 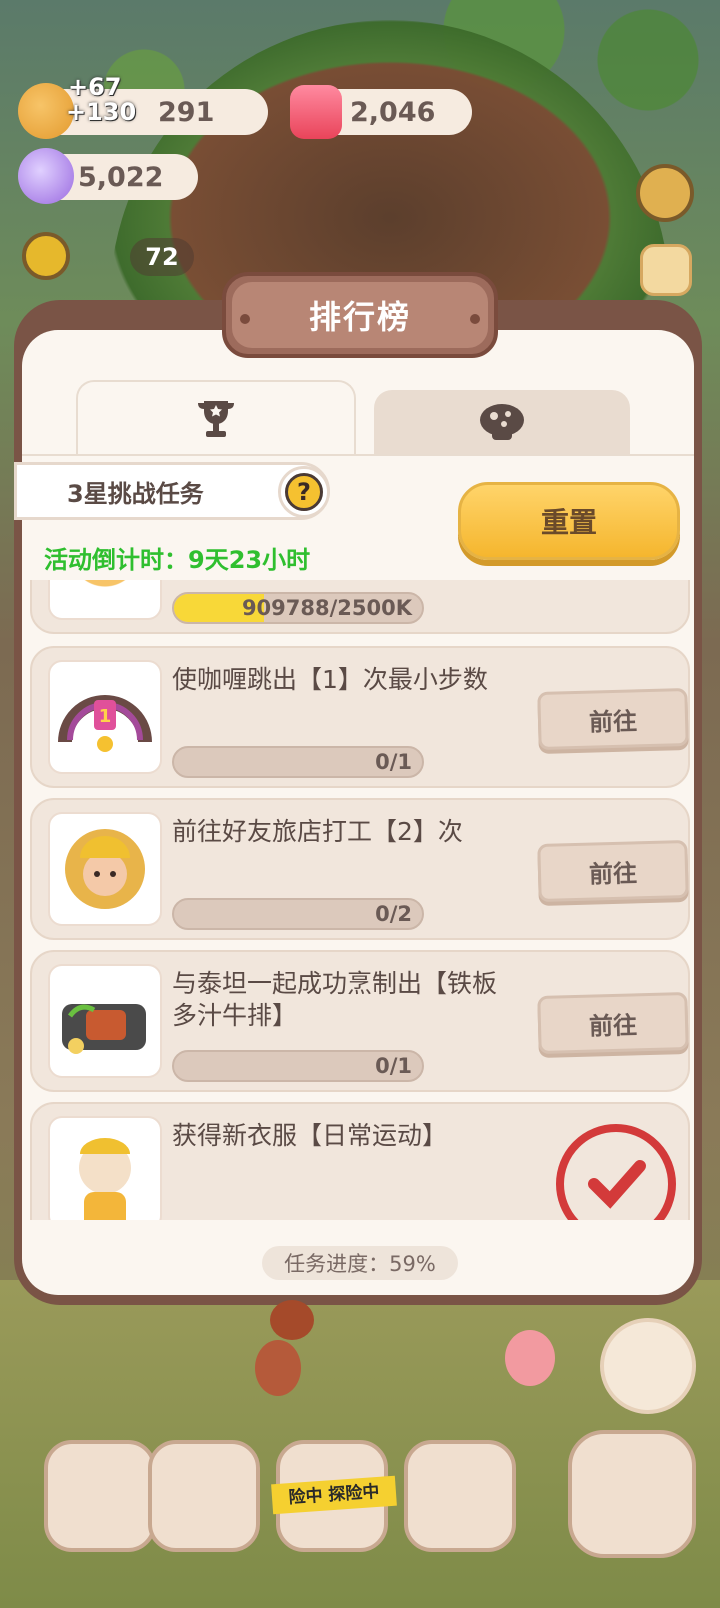 I want to click on panel-title-plate: 排行榜, so click(x=360, y=315).